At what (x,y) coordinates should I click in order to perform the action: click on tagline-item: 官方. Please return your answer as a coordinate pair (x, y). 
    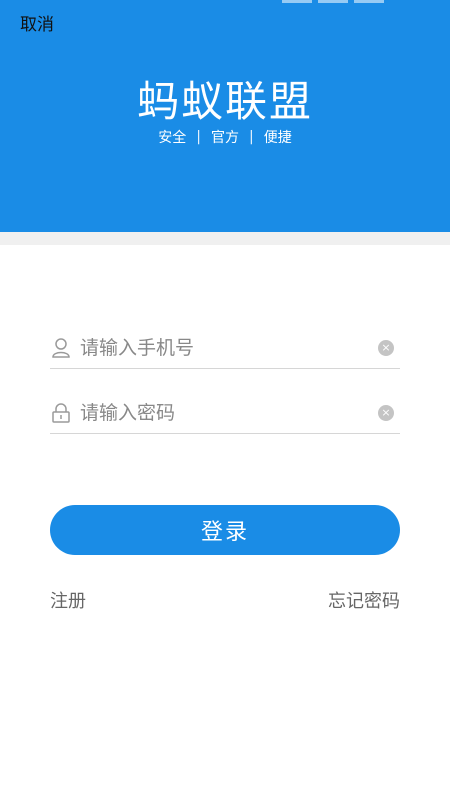
    Looking at the image, I should click on (225, 138).